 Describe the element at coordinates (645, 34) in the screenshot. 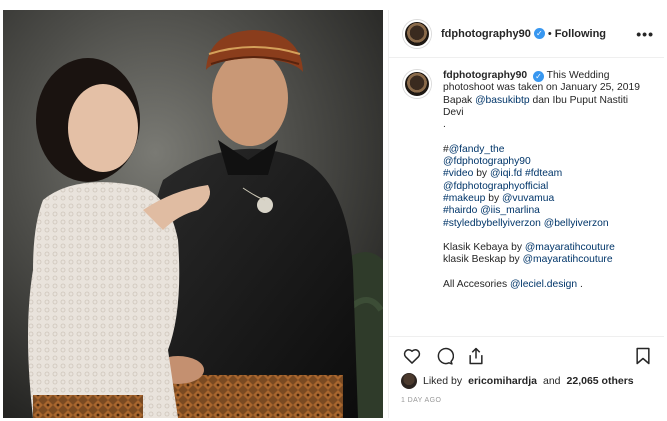

I see `more-options-icon: •••` at that location.